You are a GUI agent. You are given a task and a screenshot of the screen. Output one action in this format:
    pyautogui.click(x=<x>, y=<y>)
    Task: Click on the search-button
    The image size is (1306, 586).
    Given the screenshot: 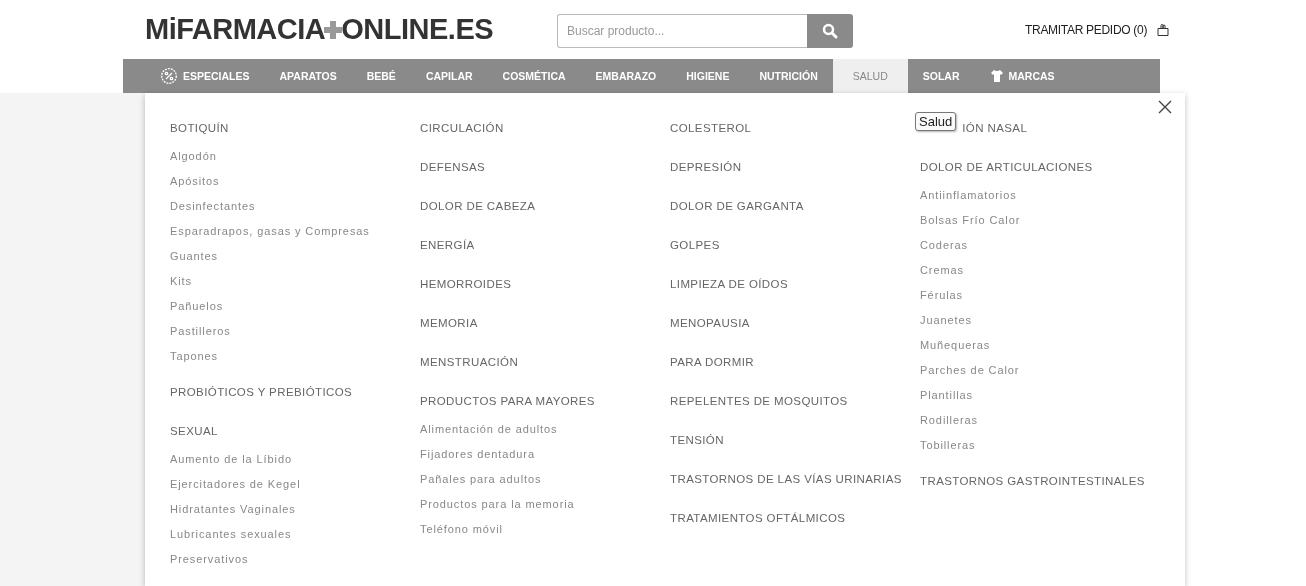 What is the action you would take?
    pyautogui.click(x=830, y=30)
    